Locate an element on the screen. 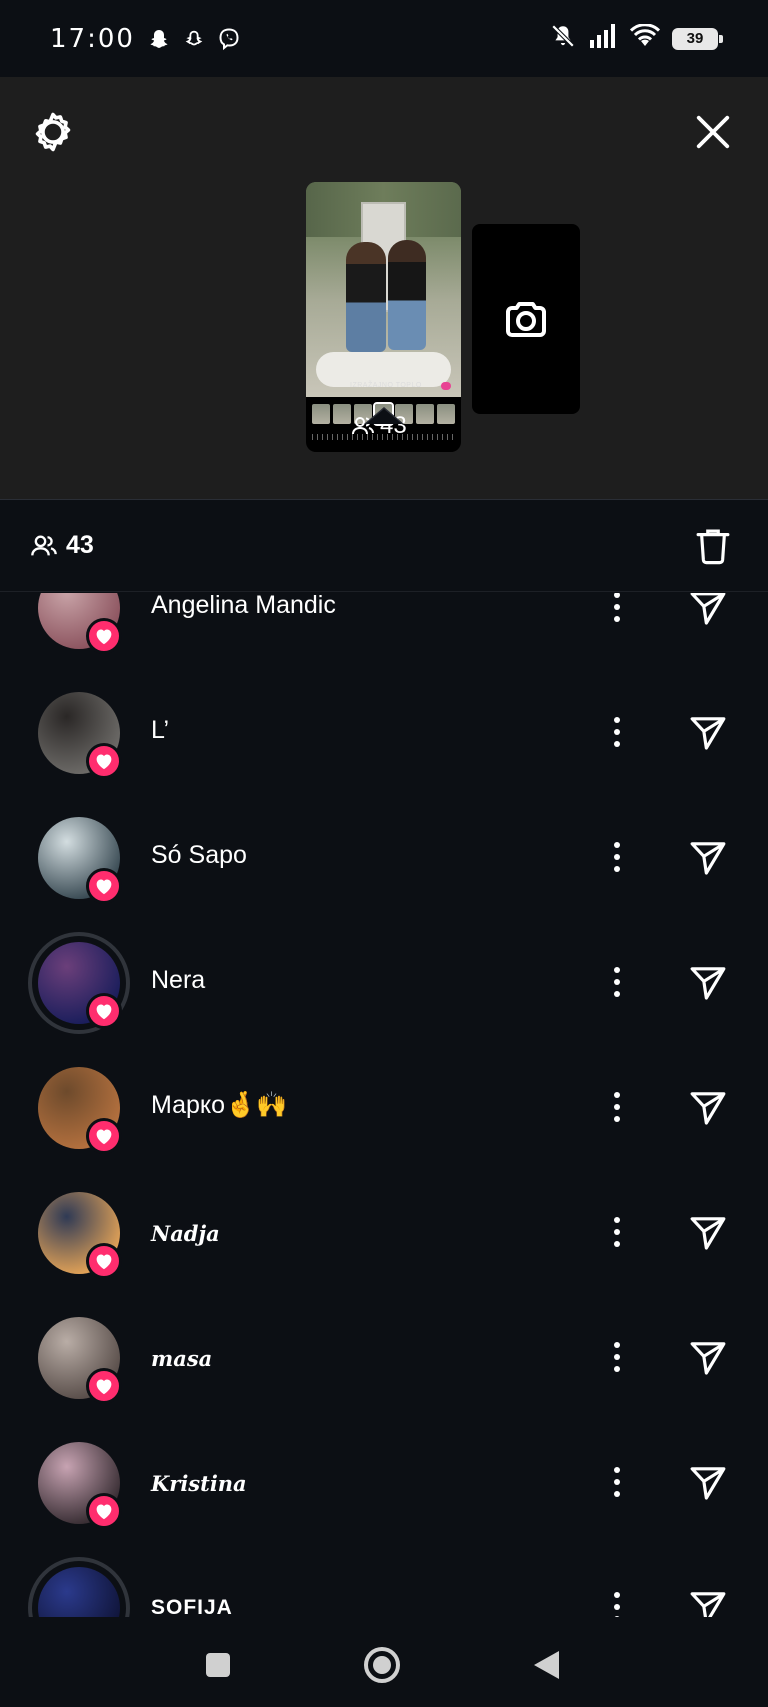 This screenshot has height=1707, width=768. delete-story-button is located at coordinates (713, 546).